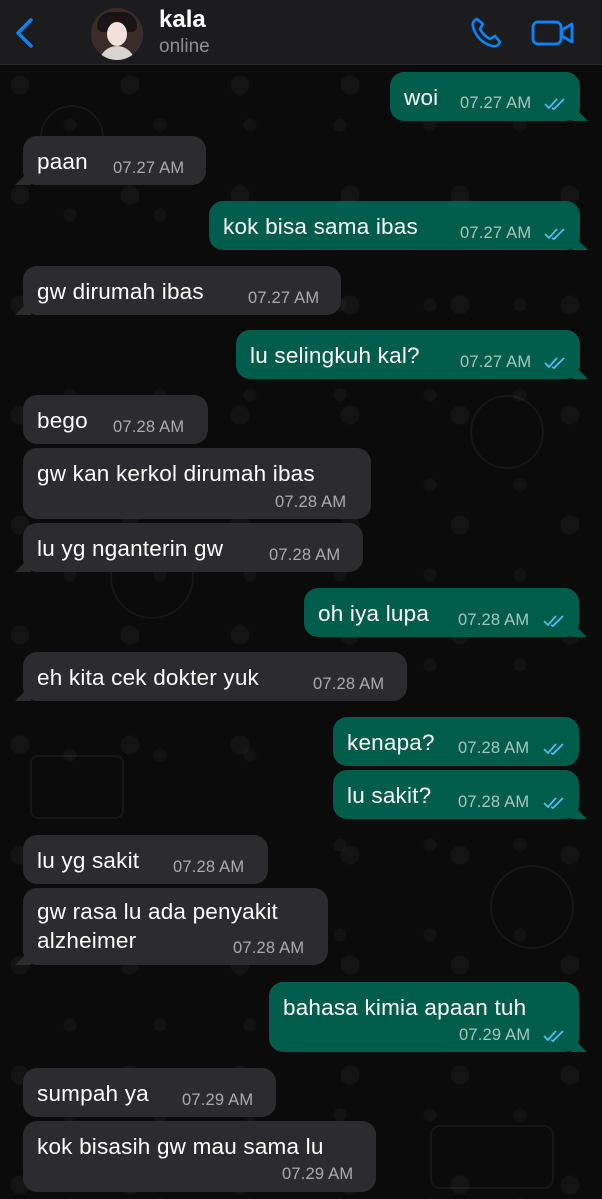 The image size is (602, 1199). What do you see at coordinates (553, 33) in the screenshot?
I see `video-camera-icon` at bounding box center [553, 33].